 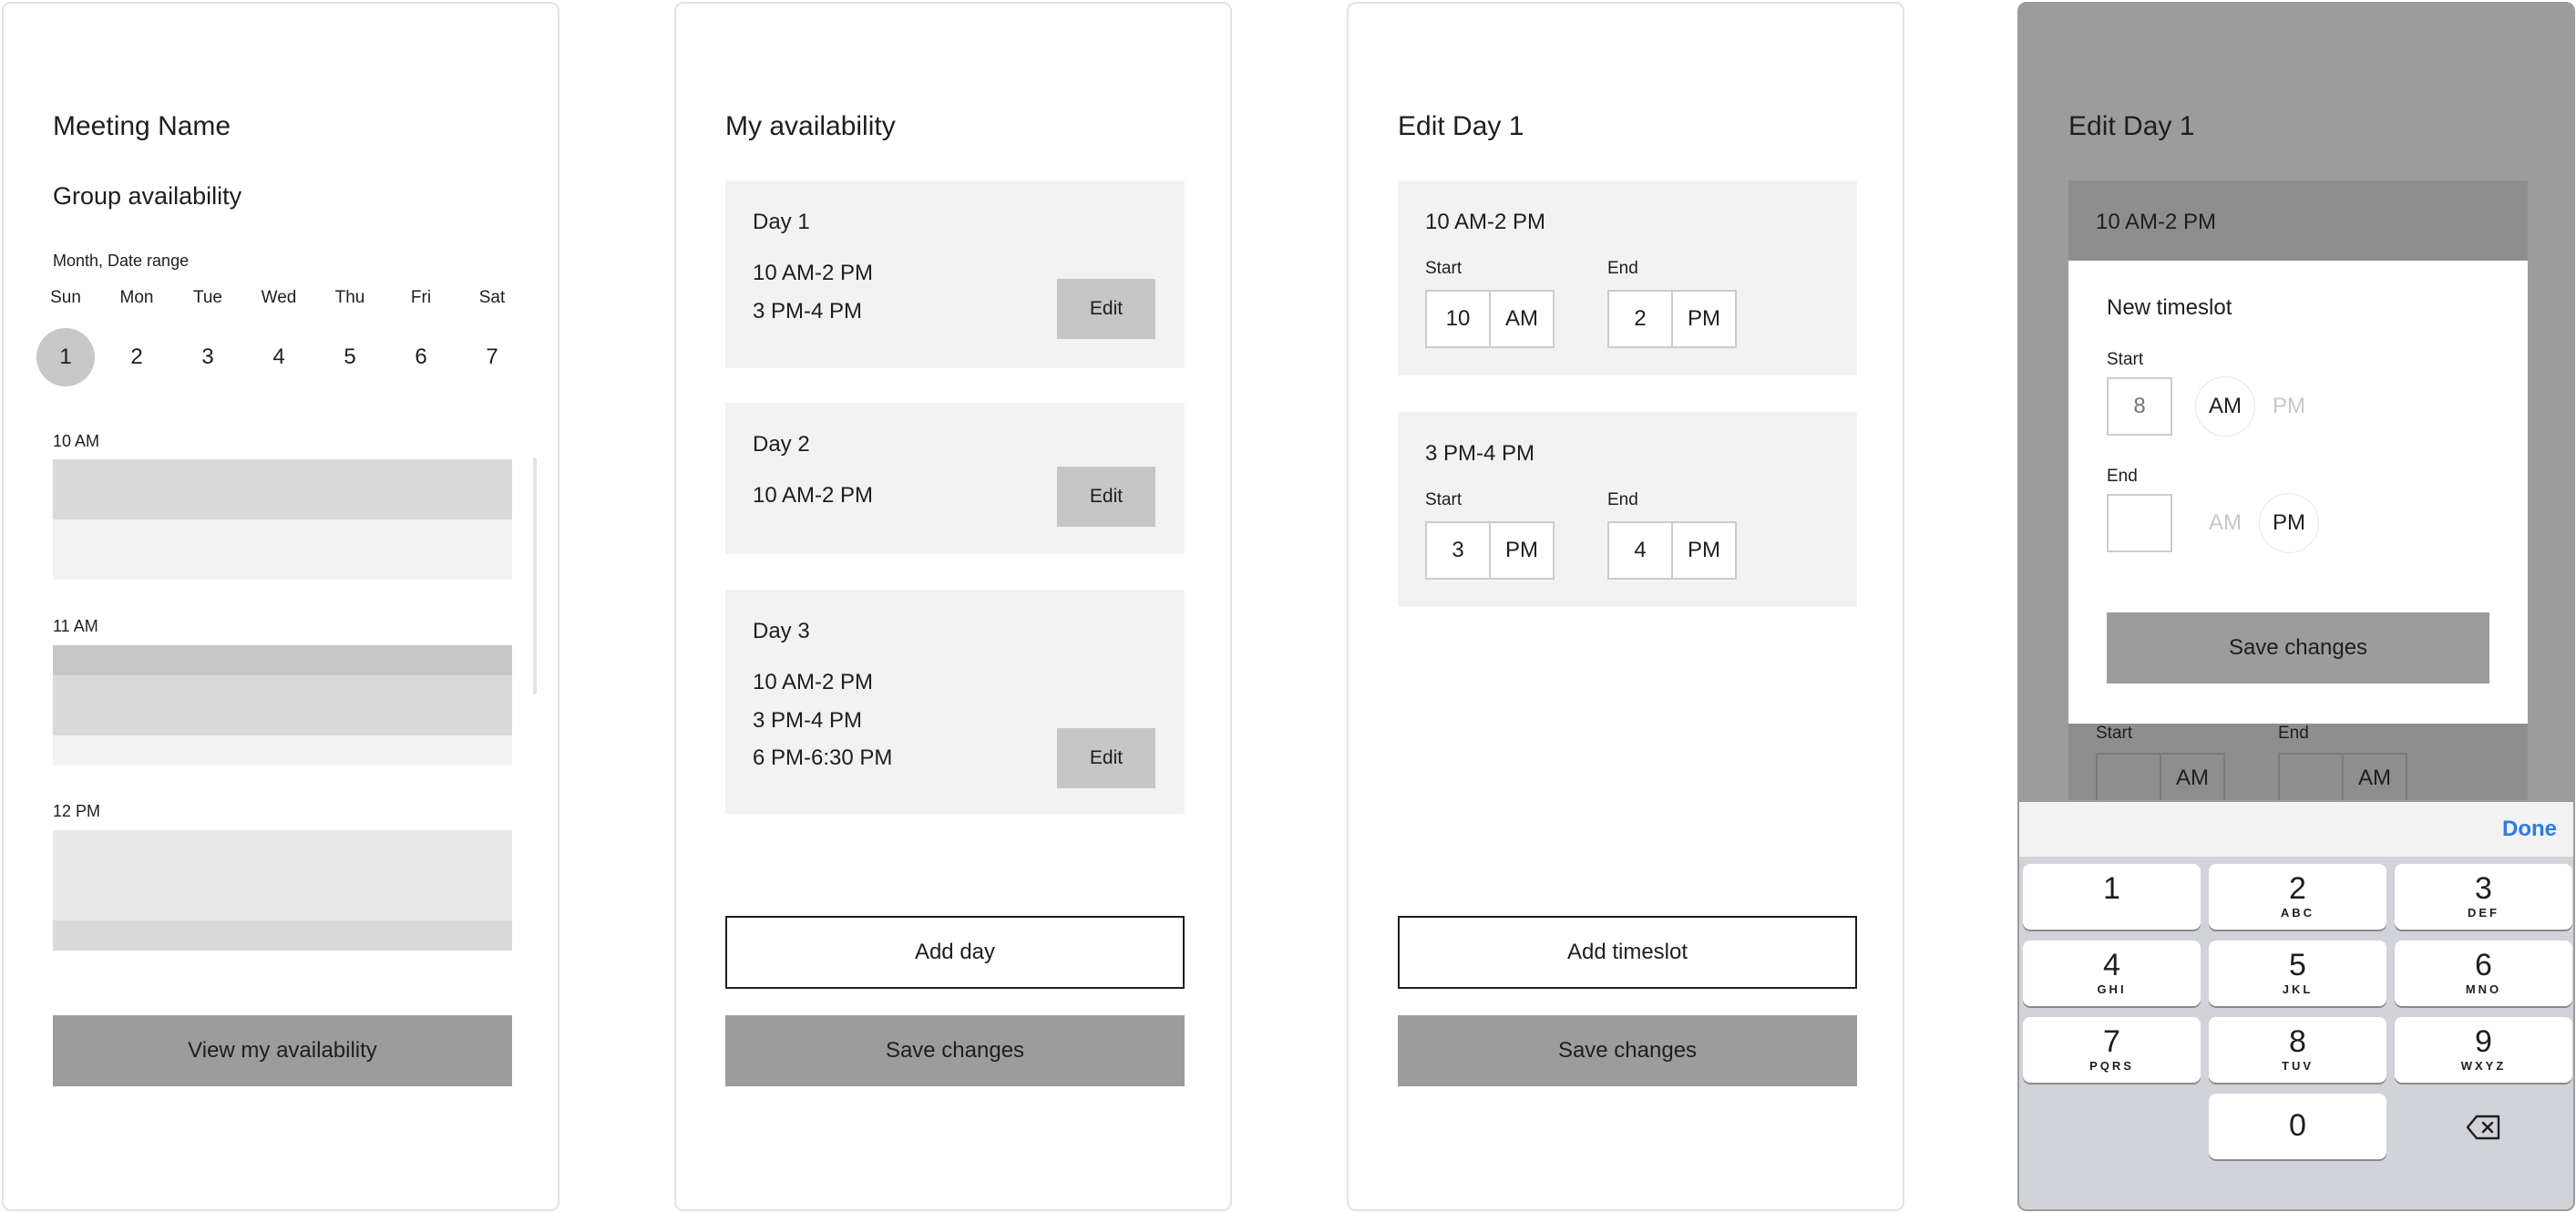 I want to click on done-button: Done, so click(x=2530, y=830).